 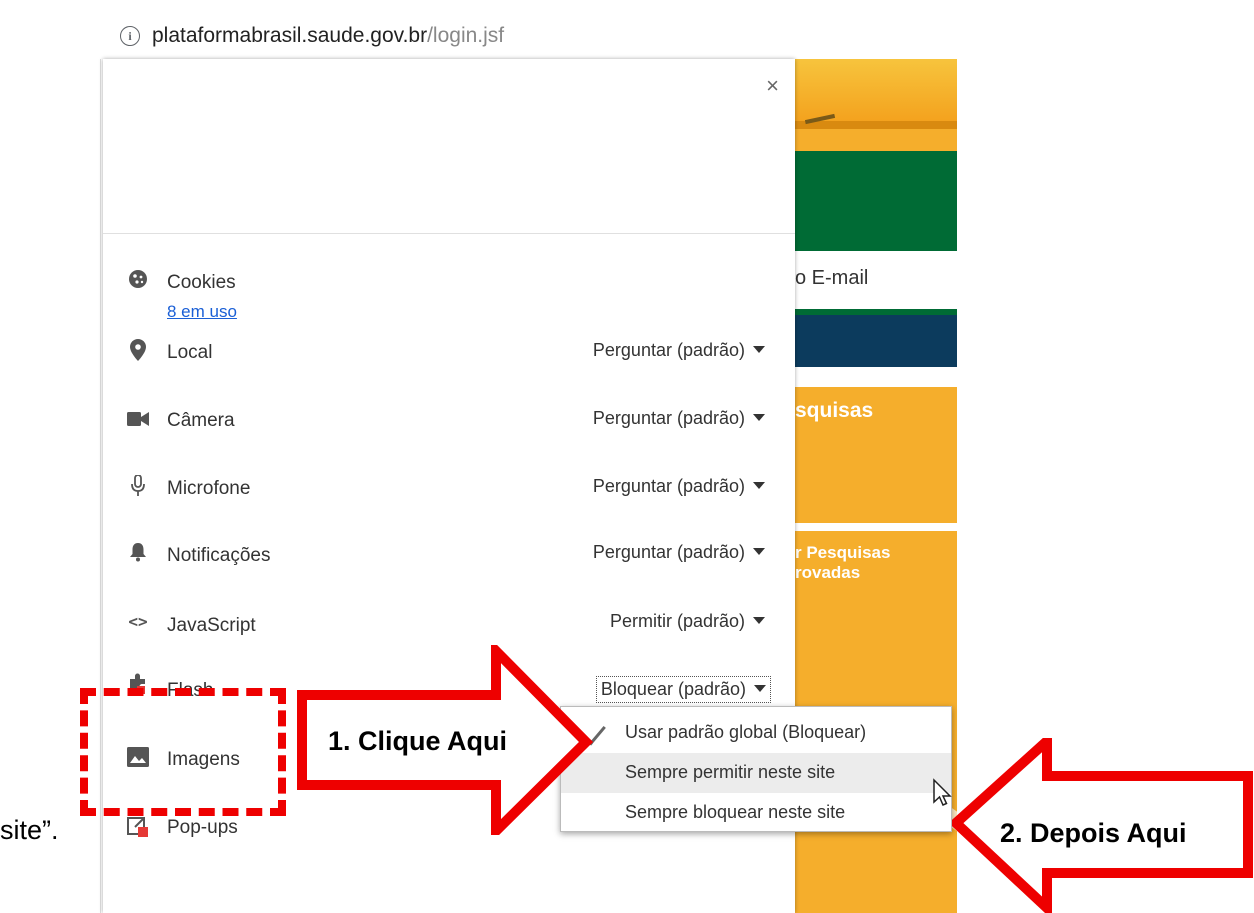 I want to click on cookies-in-use-link: 8 em uso, so click(x=202, y=312).